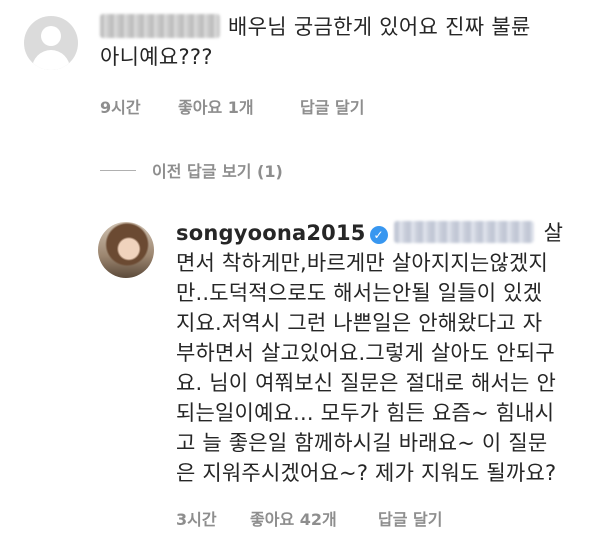 This screenshot has width=600, height=550. Describe the element at coordinates (126, 250) in the screenshot. I see `reply-author-avatar` at that location.